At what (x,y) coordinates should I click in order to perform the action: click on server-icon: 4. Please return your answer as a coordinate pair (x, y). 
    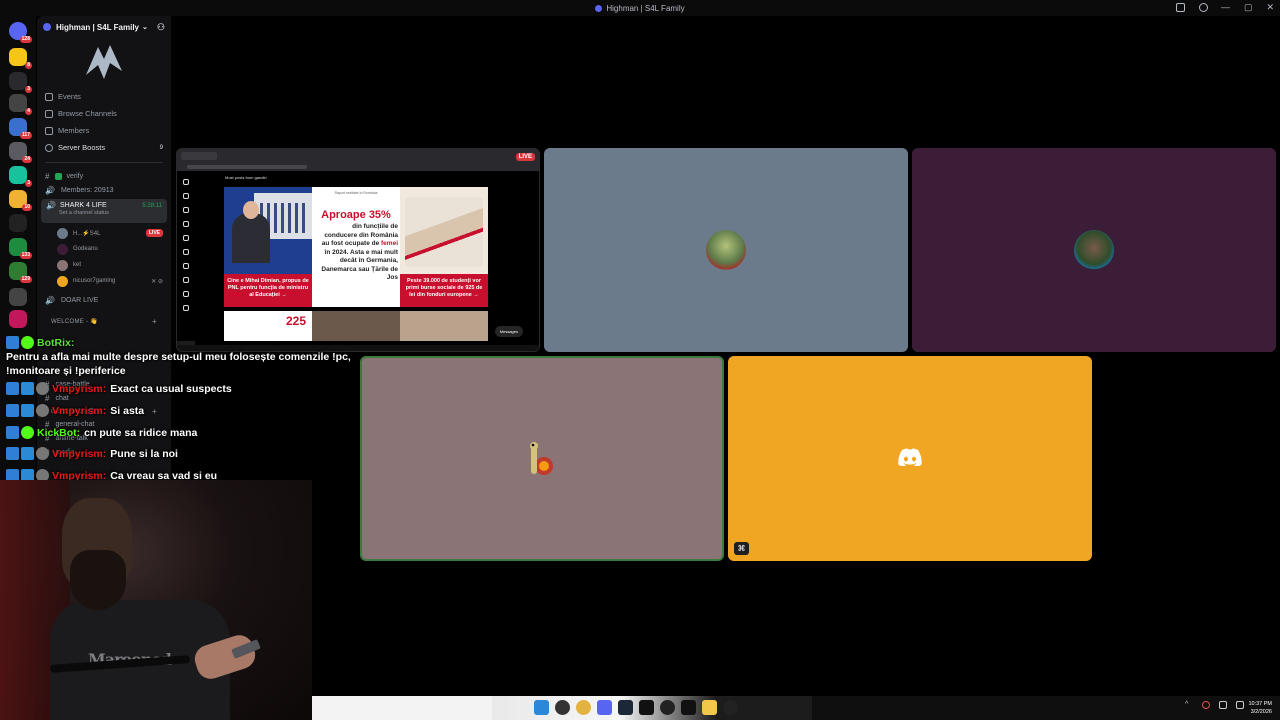
    Looking at the image, I should click on (20, 104).